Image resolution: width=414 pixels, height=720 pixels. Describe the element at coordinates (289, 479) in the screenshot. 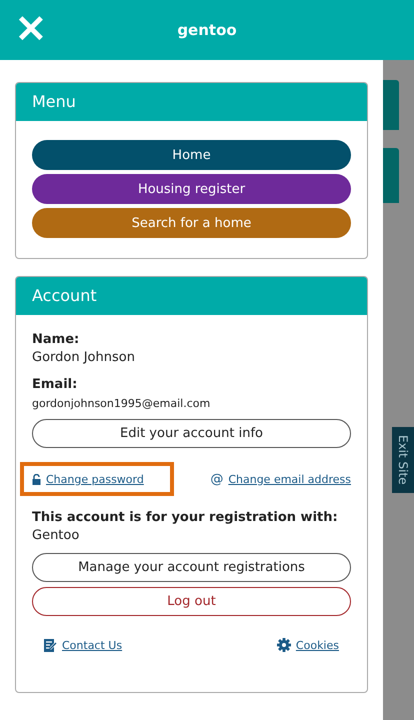

I see `link: Change email address` at that location.